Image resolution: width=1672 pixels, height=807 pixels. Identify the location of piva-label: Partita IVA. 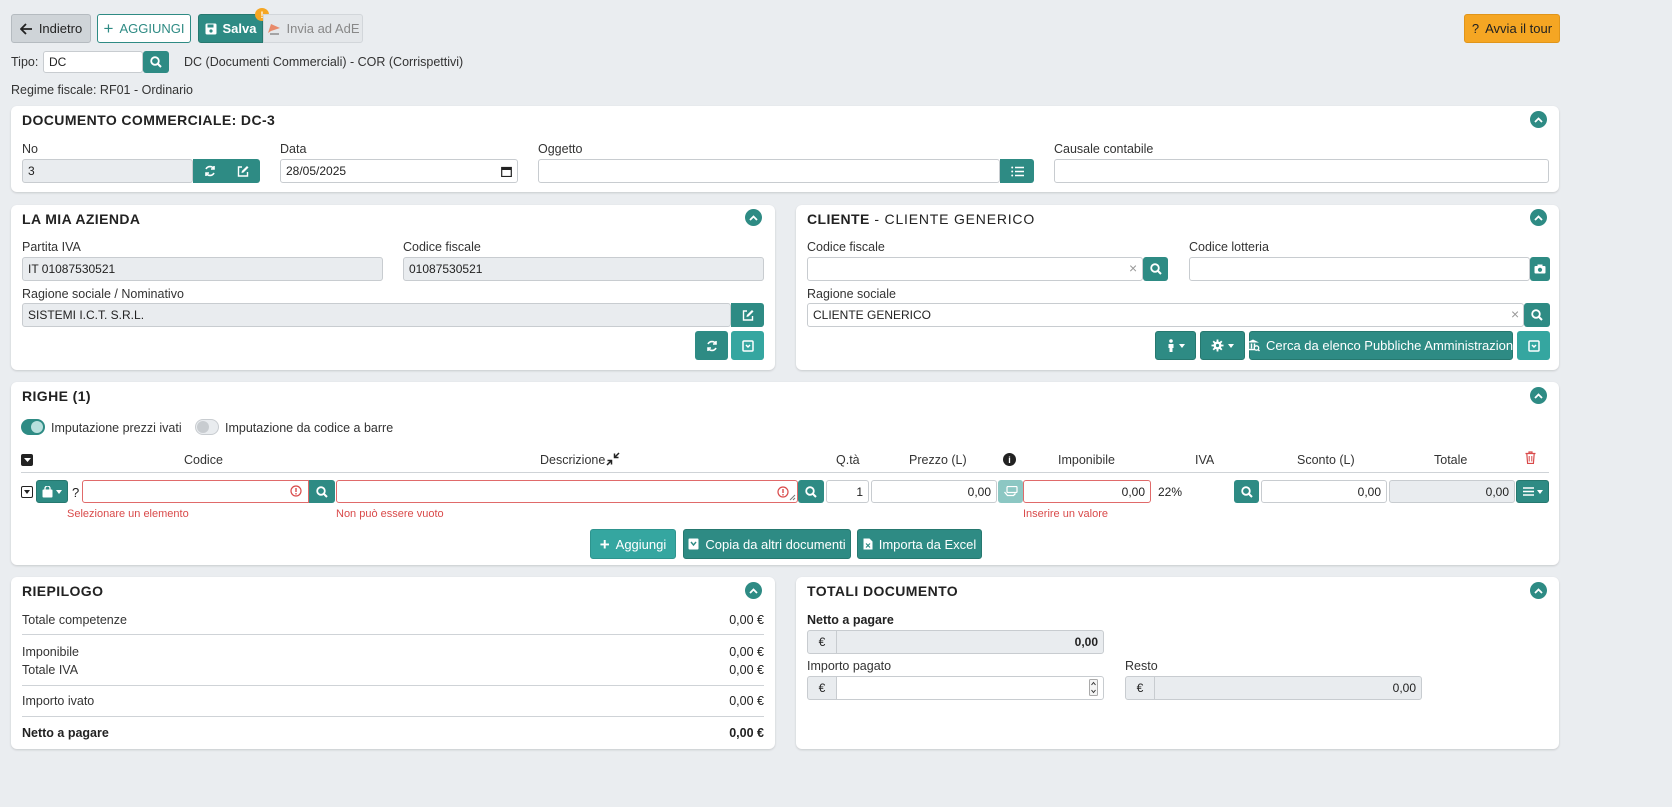
(51, 247).